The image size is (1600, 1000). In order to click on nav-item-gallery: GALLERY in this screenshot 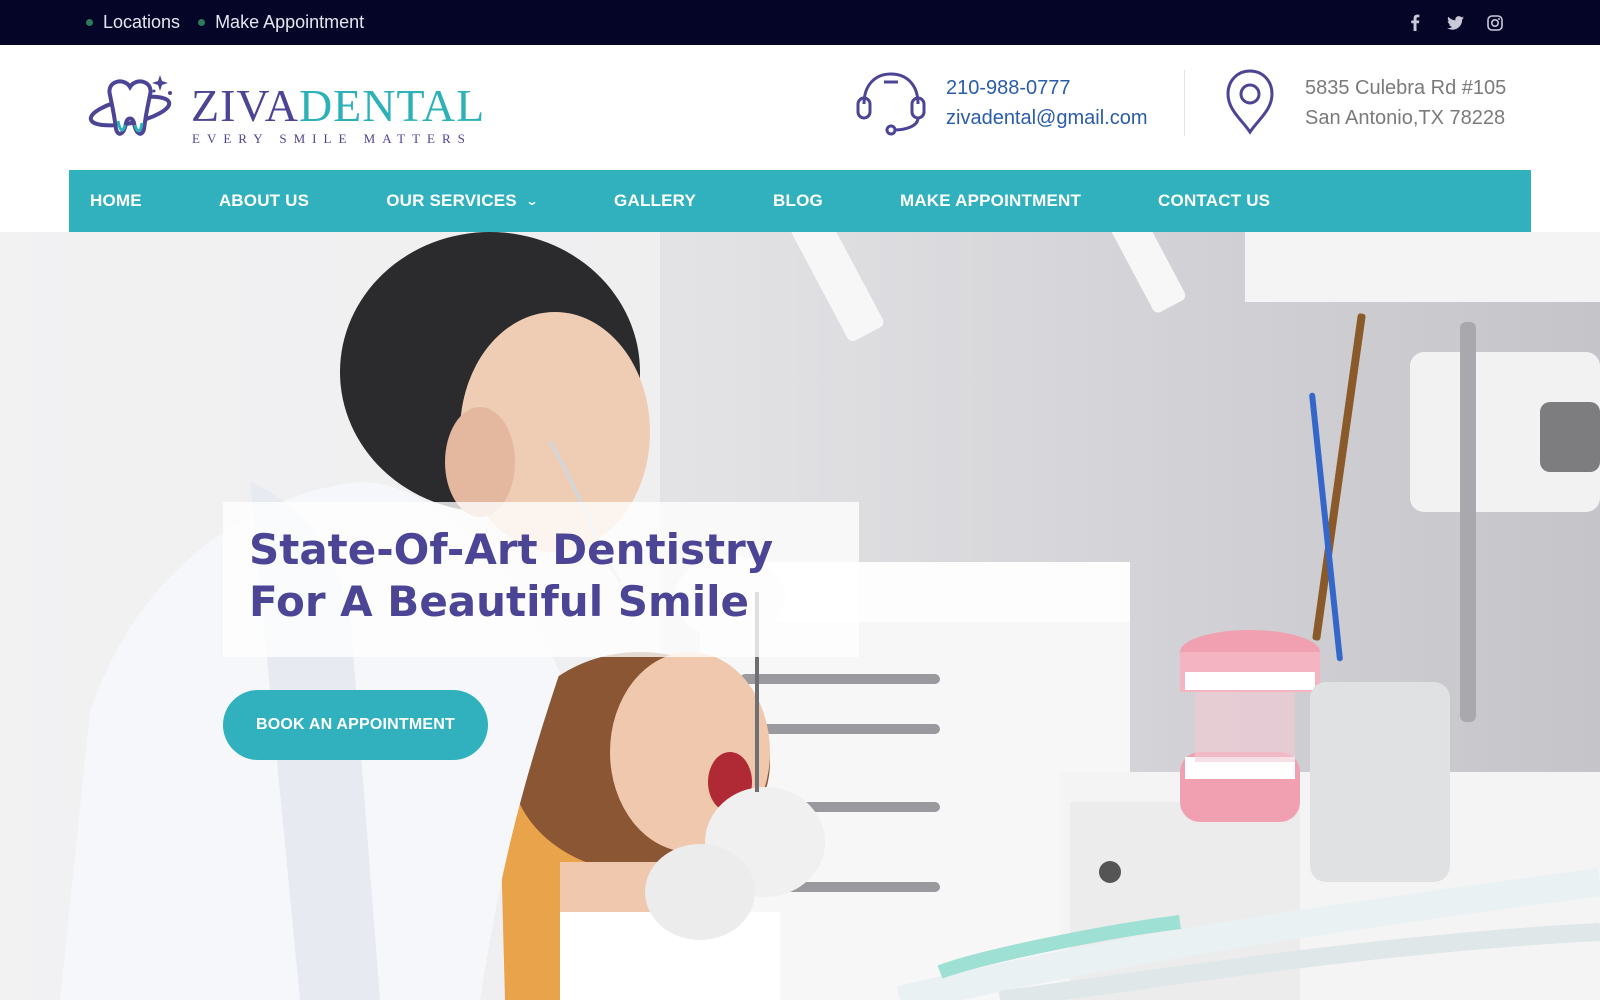, I will do `click(672, 201)`.